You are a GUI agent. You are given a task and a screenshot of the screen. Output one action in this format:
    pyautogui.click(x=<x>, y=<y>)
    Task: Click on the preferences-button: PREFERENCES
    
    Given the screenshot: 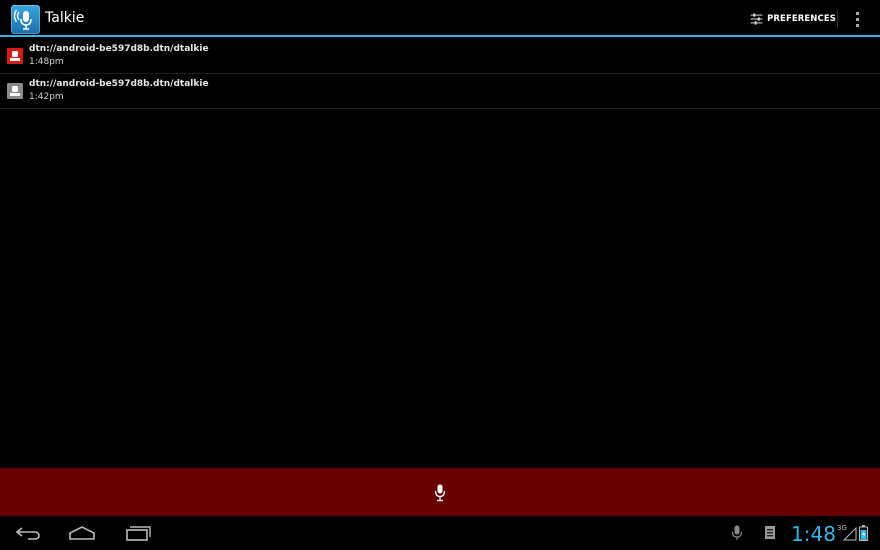 What is the action you would take?
    pyautogui.click(x=793, y=19)
    